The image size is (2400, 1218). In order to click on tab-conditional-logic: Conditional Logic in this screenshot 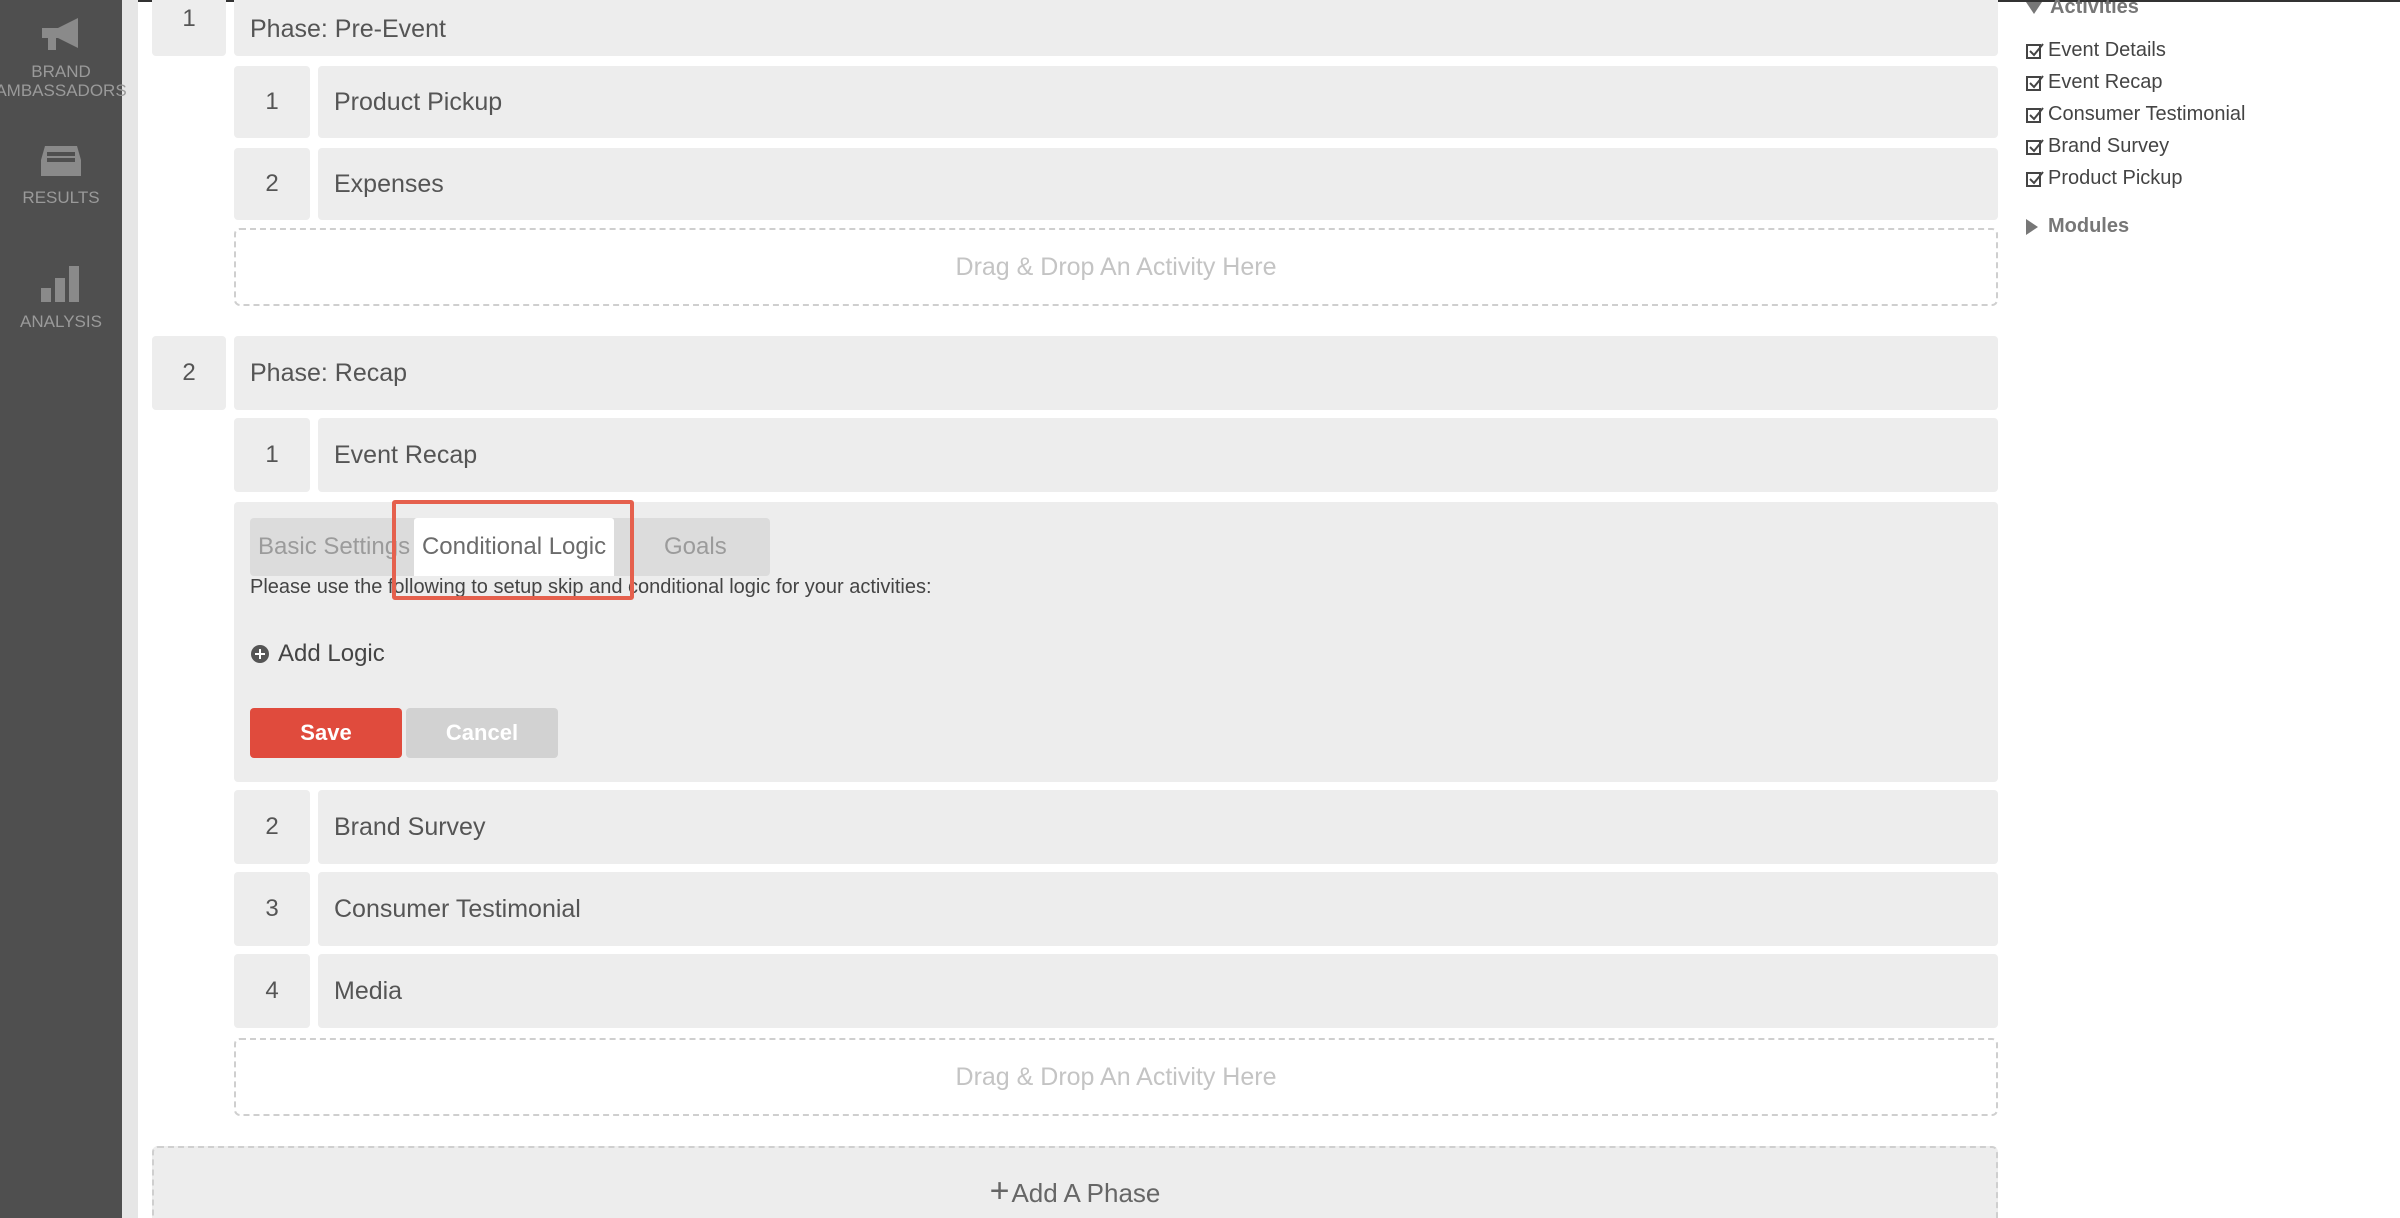, I will do `click(514, 547)`.